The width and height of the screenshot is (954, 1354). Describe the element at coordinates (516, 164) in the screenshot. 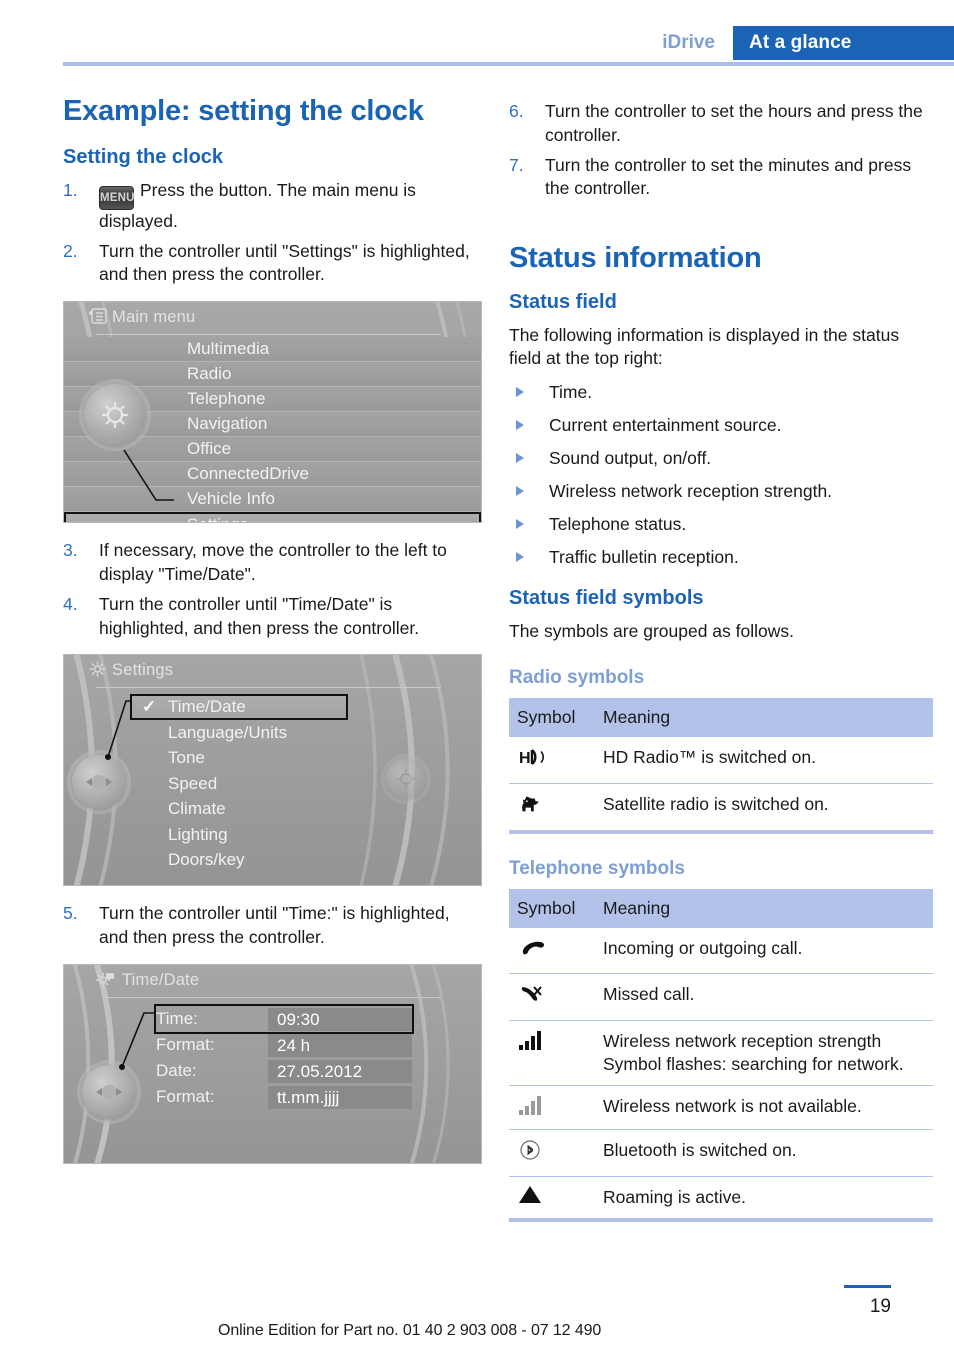

I see `step-number: 7.` at that location.